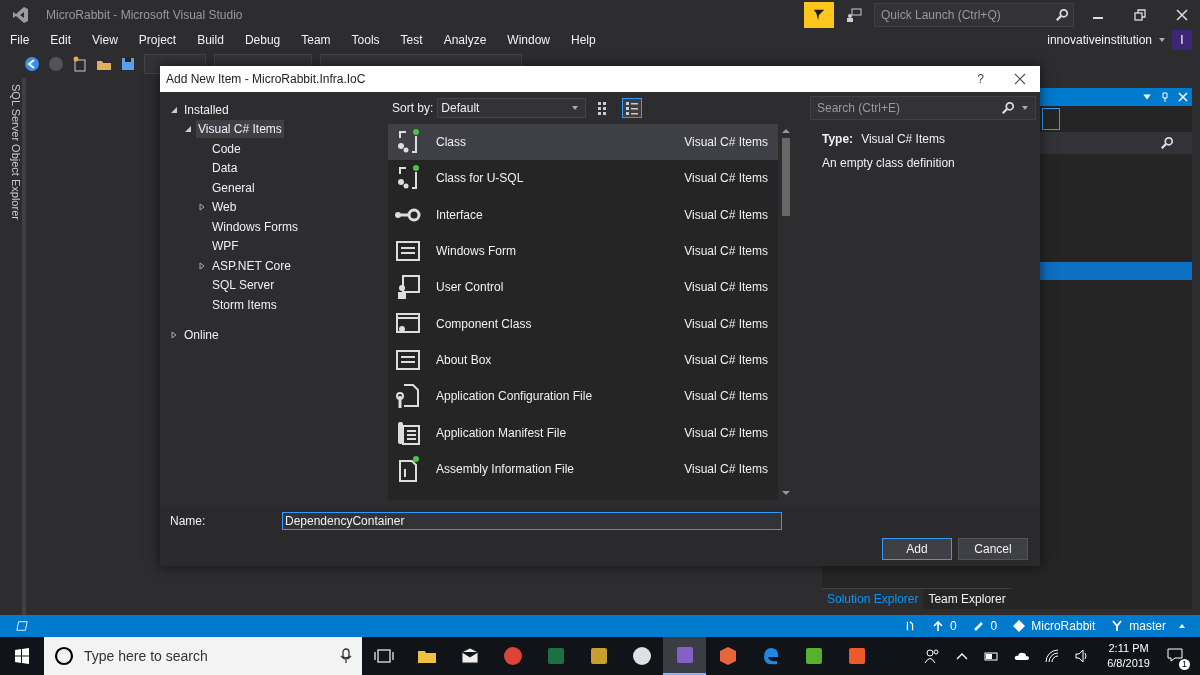 The width and height of the screenshot is (1200, 675). I want to click on add-button: Add, so click(917, 549).